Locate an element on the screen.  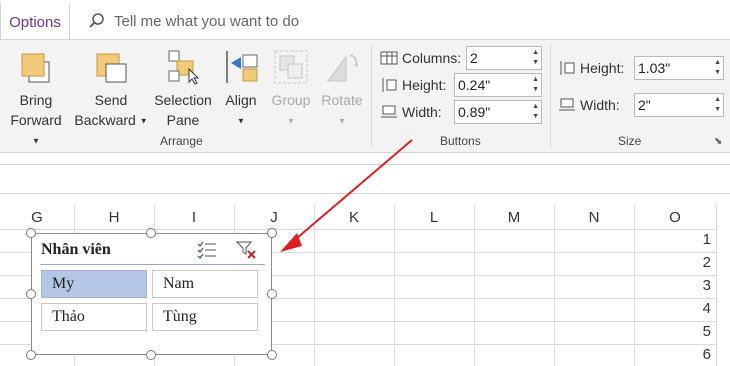
column-header: N is located at coordinates (594, 217).